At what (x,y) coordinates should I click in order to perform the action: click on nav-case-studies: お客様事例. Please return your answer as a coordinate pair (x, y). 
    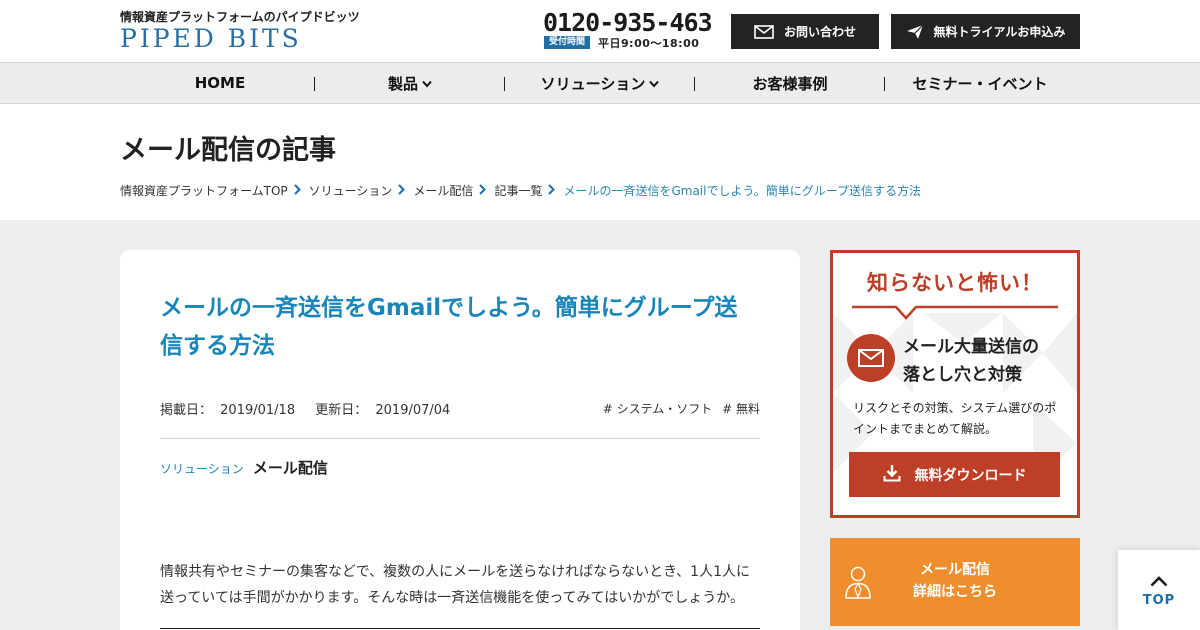
    Looking at the image, I should click on (790, 83).